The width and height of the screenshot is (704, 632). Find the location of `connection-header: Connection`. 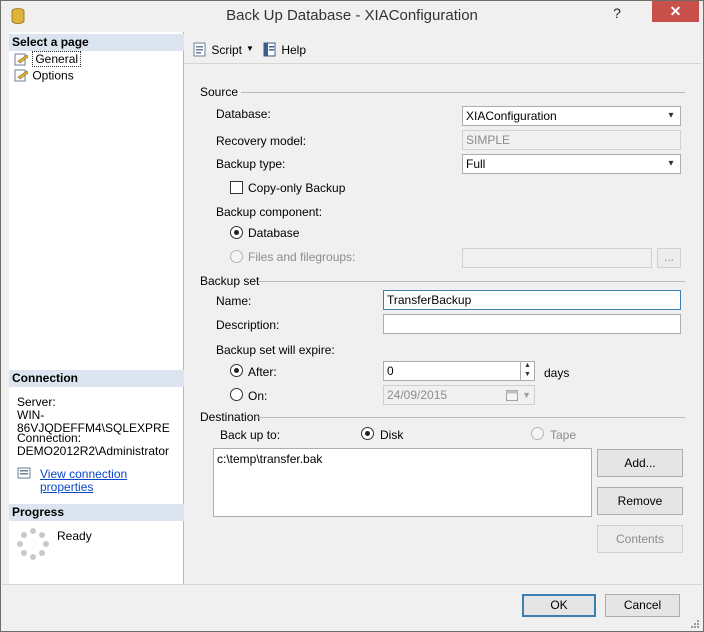

connection-header: Connection is located at coordinates (96, 378).